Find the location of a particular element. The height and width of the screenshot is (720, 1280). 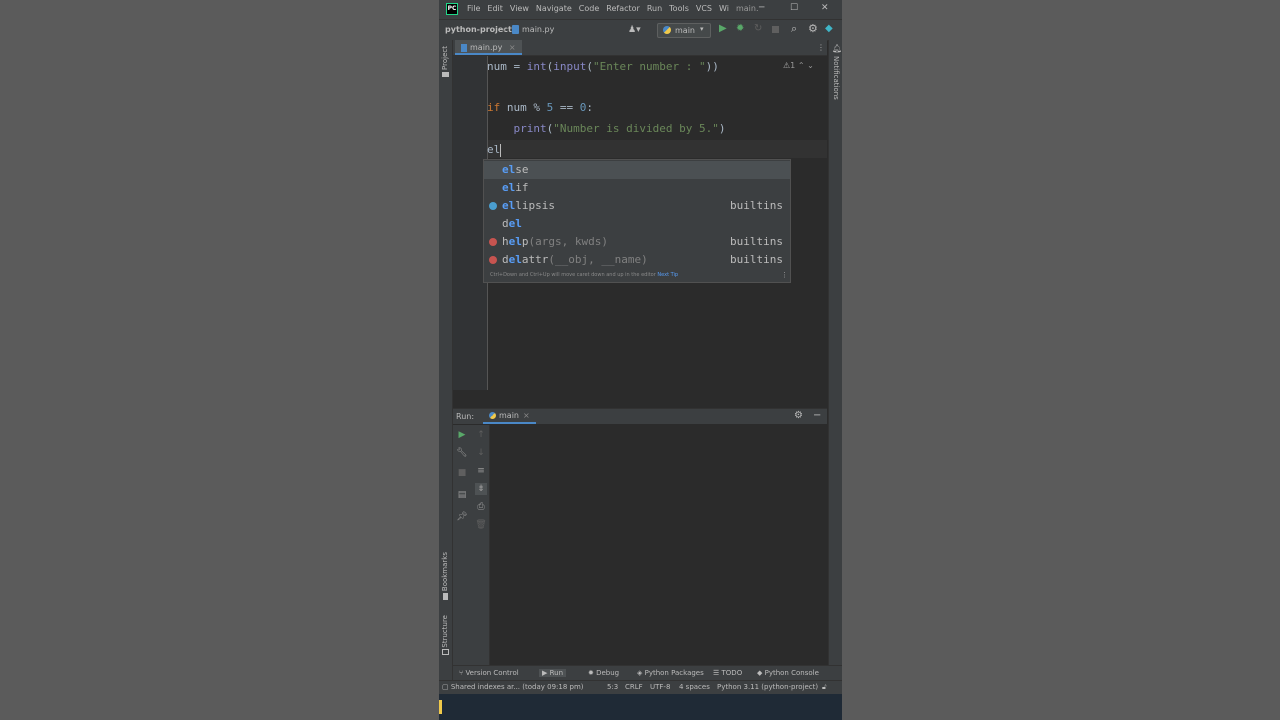

tab-todo: ☰ TODO is located at coordinates (727, 673).